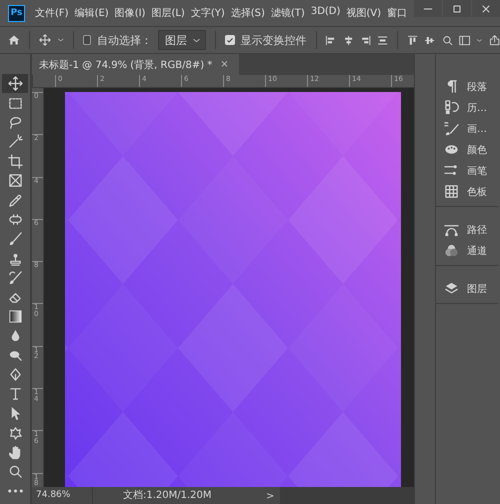 The image size is (500, 504). I want to click on brushes-panel-button: 画笔, so click(467, 170).